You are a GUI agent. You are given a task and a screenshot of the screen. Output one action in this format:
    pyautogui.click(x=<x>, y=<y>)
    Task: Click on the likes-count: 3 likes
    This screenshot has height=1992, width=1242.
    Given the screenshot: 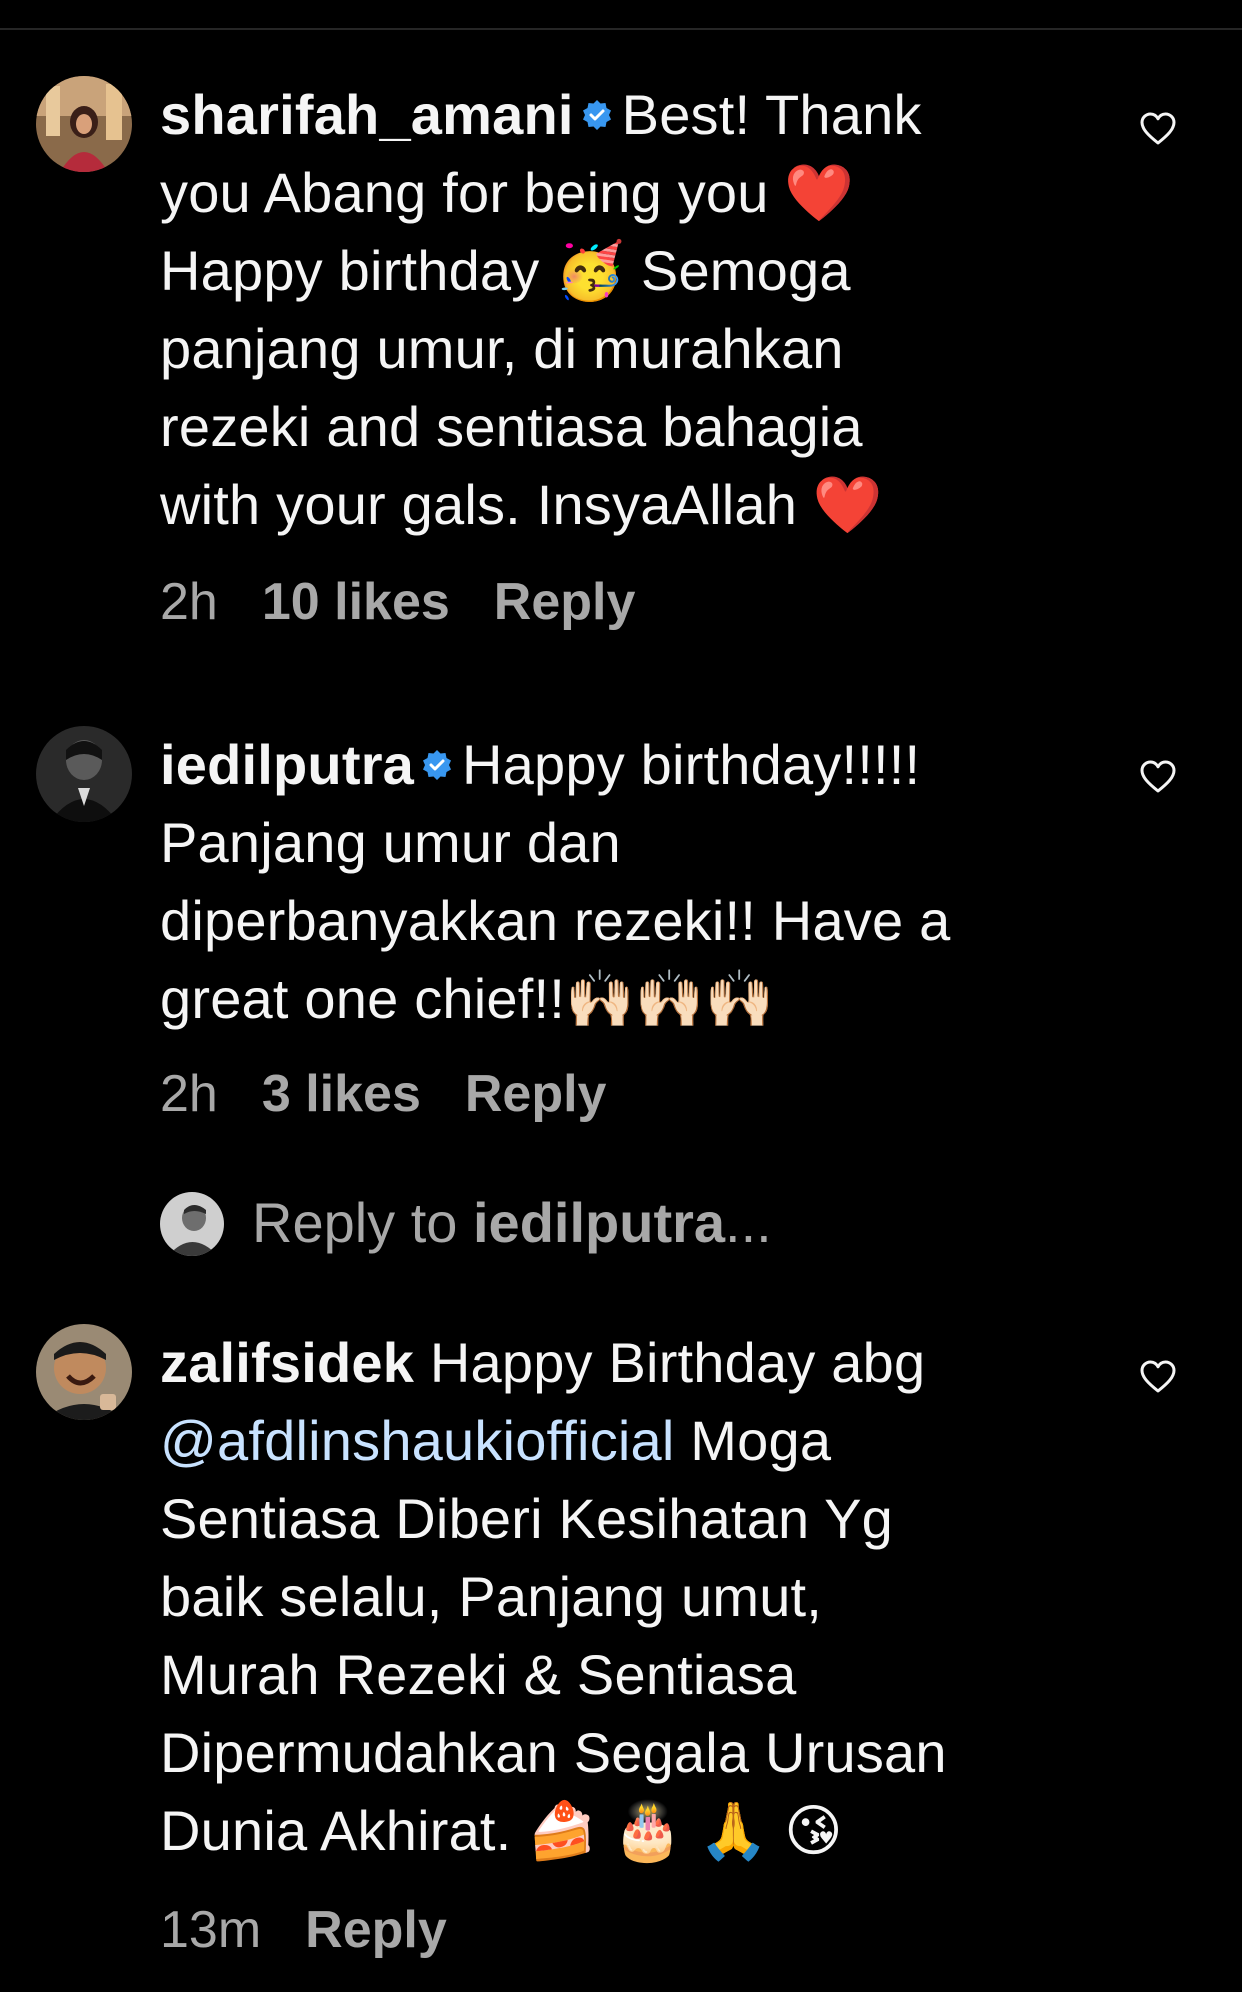 What is the action you would take?
    pyautogui.click(x=341, y=1094)
    